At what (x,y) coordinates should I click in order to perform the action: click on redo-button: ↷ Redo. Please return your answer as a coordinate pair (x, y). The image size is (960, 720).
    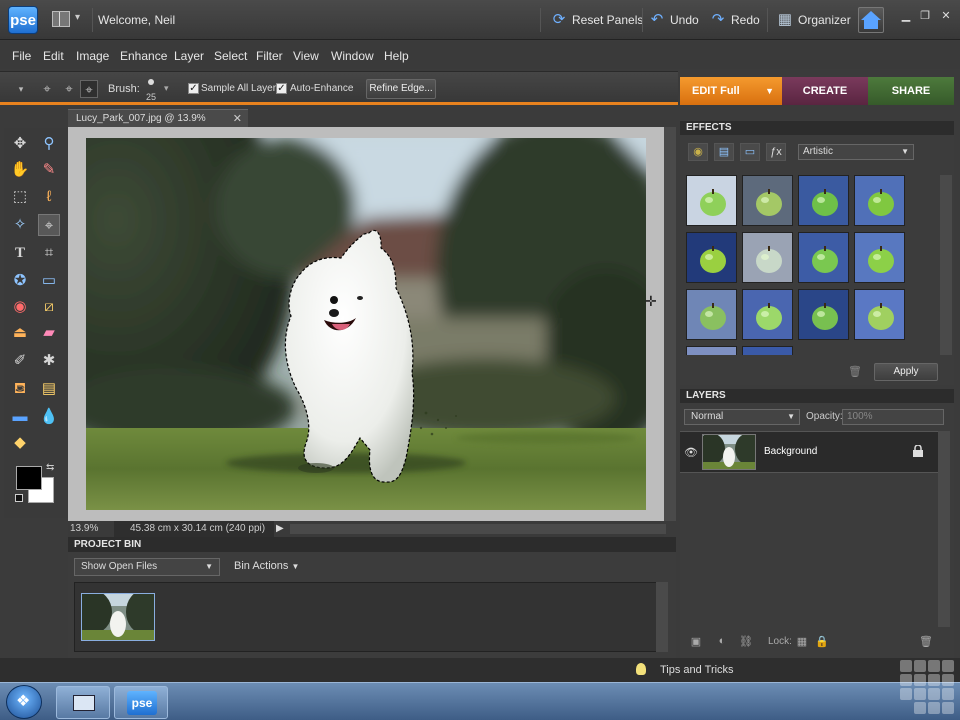
    Looking at the image, I should click on (734, 20).